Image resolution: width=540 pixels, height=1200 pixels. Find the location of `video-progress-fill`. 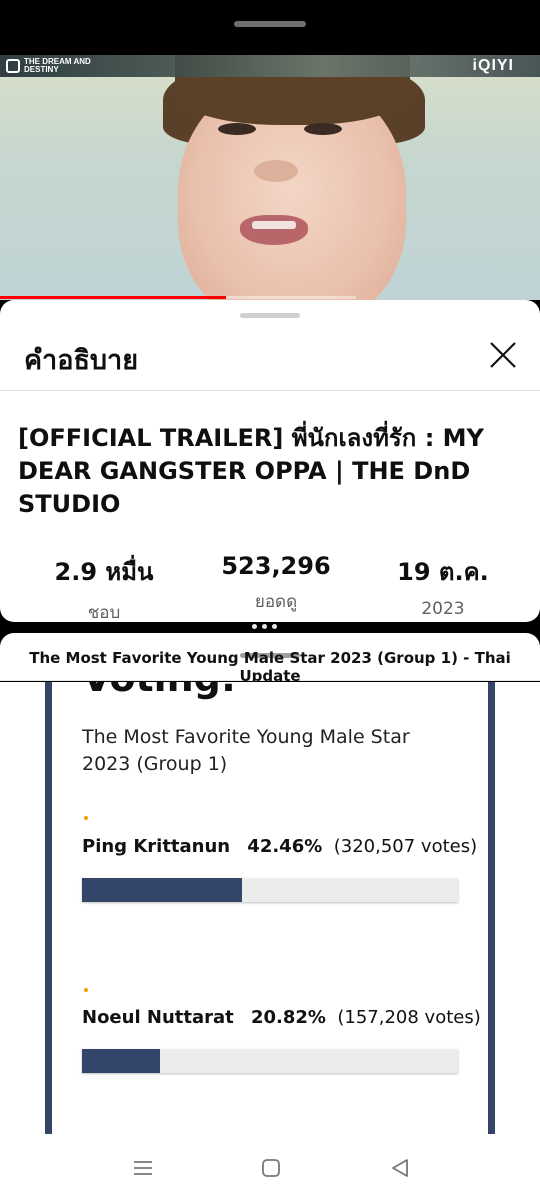

video-progress-fill is located at coordinates (113, 297).